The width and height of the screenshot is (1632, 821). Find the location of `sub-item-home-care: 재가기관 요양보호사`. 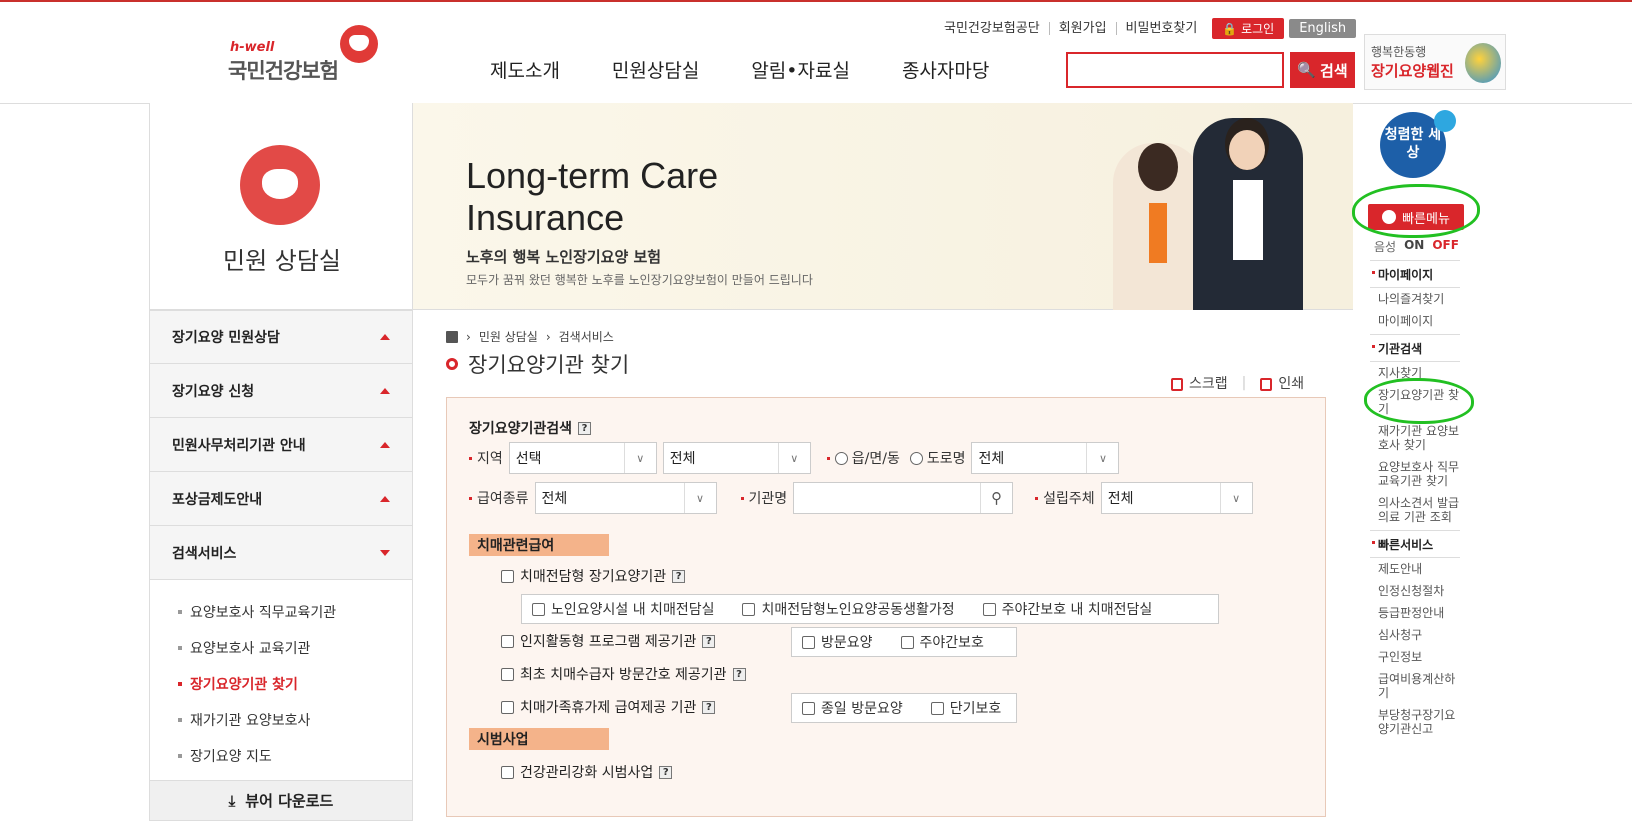

sub-item-home-care: 재가기관 요양보호사 is located at coordinates (281, 720).